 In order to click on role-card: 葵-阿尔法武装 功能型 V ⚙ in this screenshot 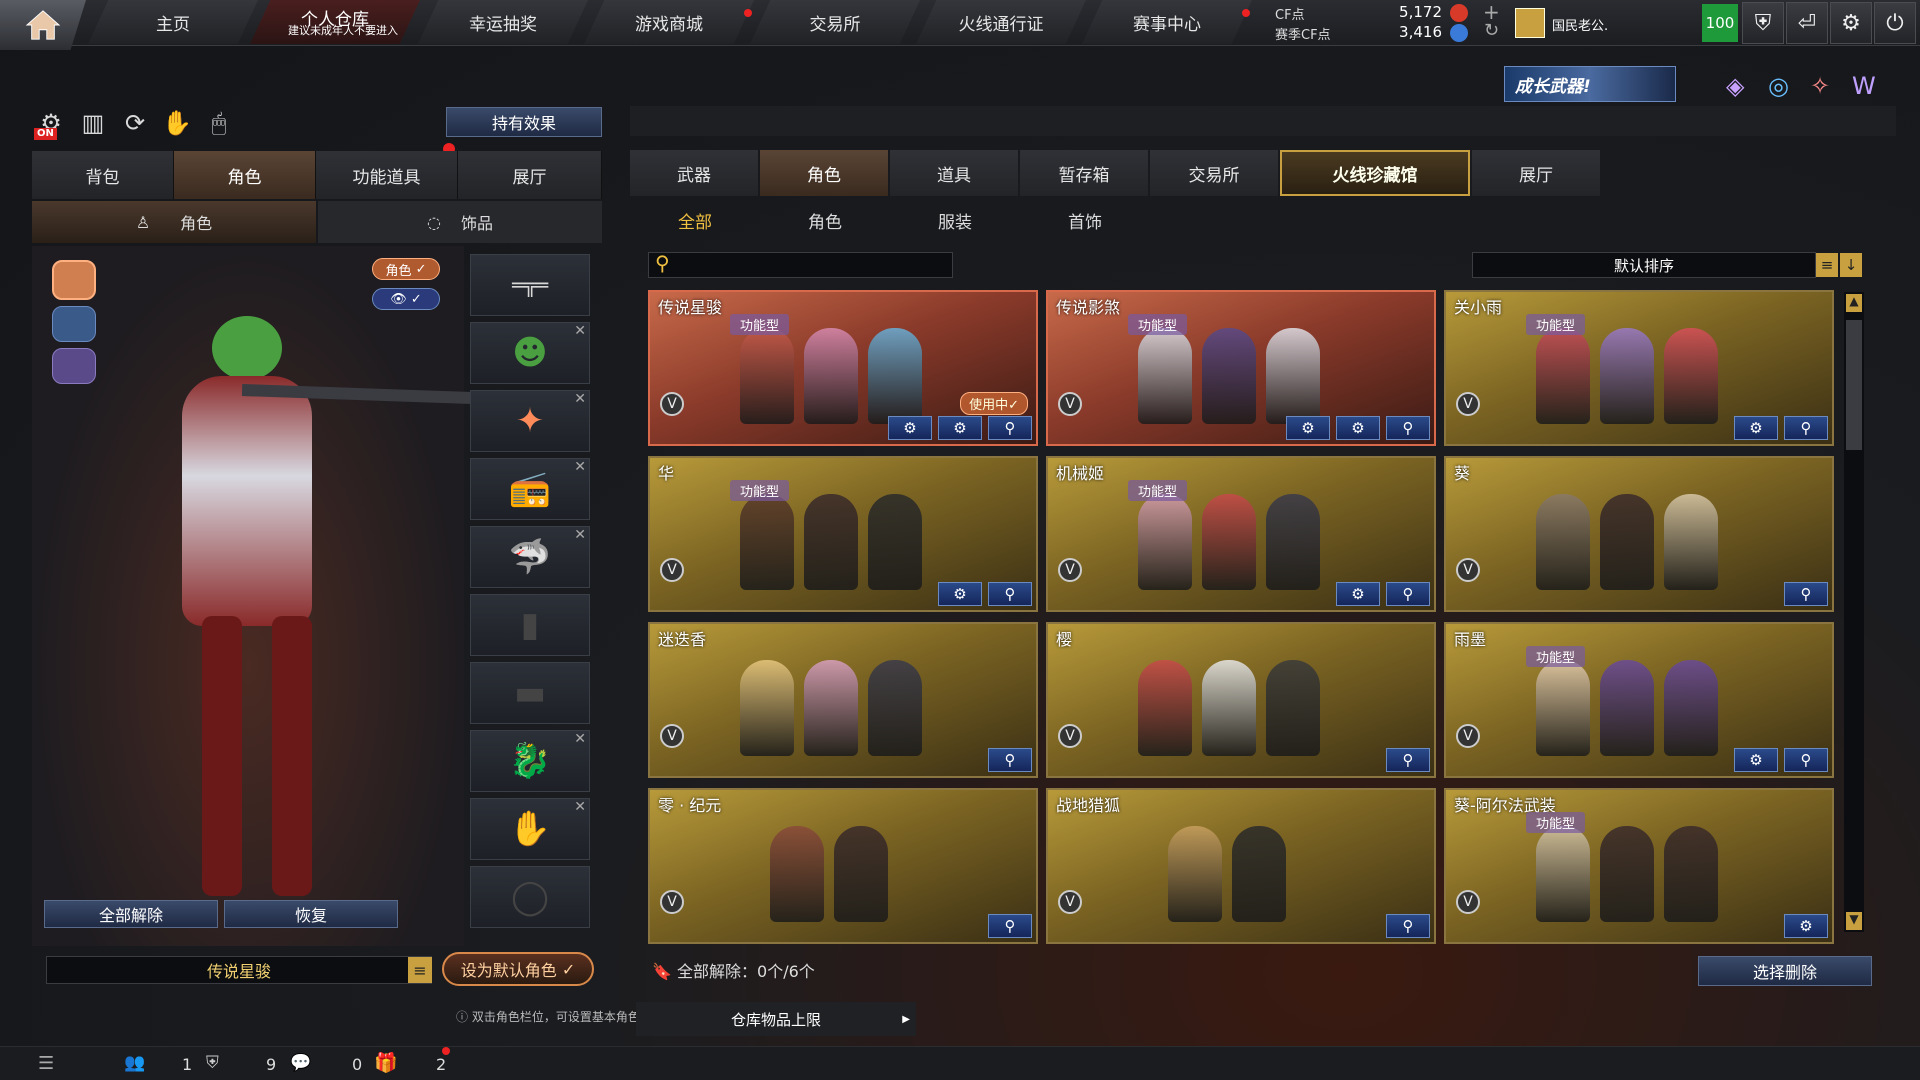, I will do `click(1639, 866)`.